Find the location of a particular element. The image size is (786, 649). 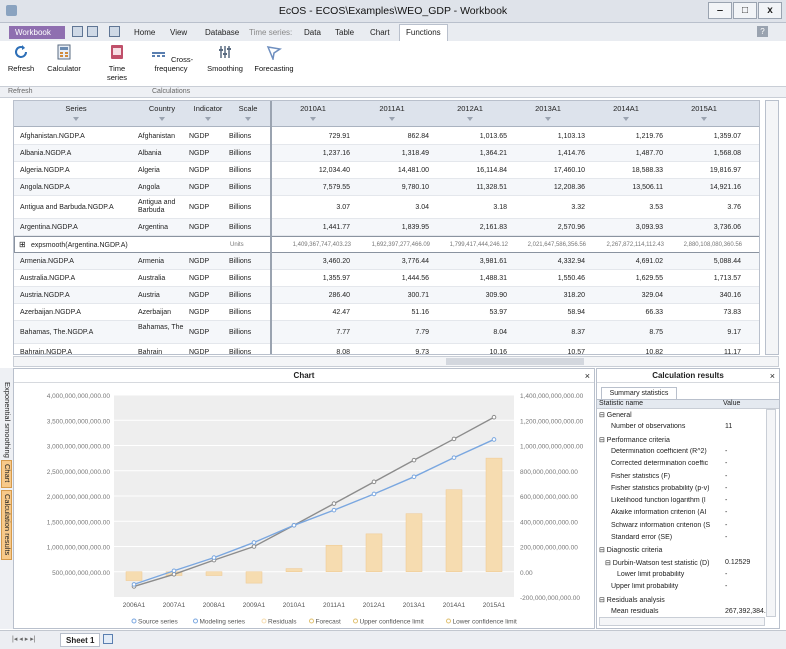

print-icon is located at coordinates (92, 31).